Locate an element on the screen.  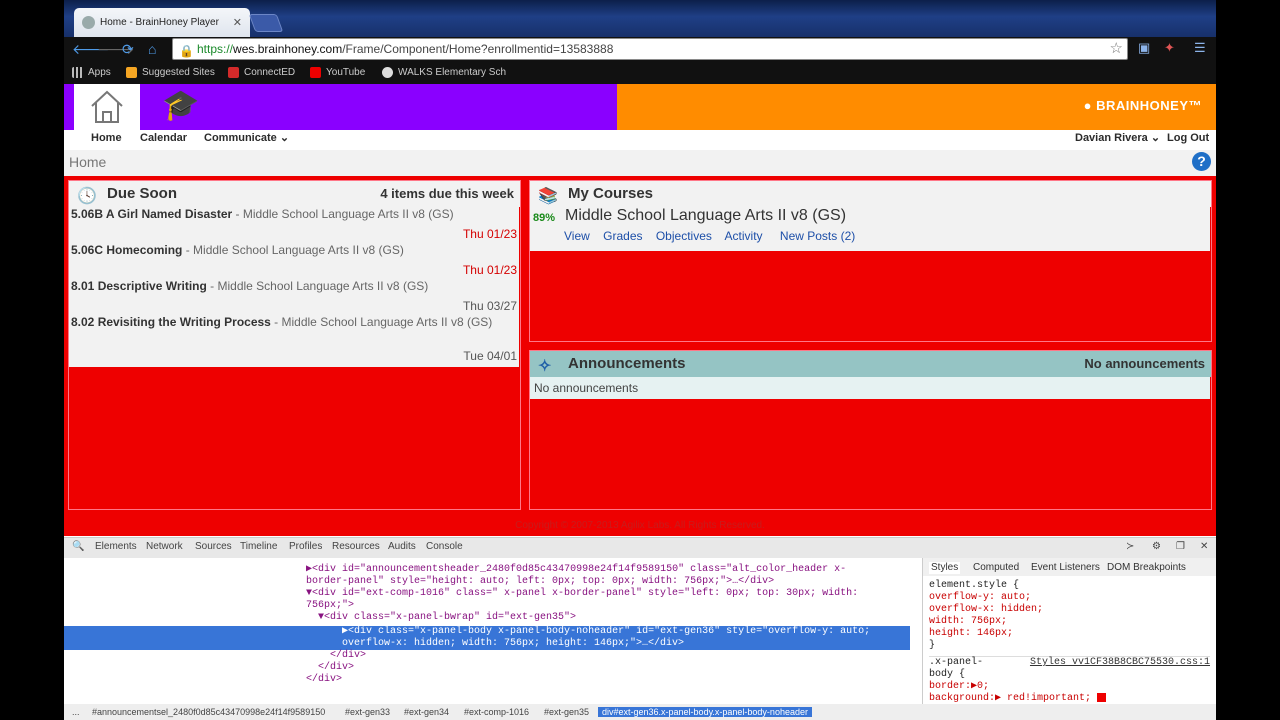
crumb-item: #ext-gen35 is located at coordinates (566, 712).